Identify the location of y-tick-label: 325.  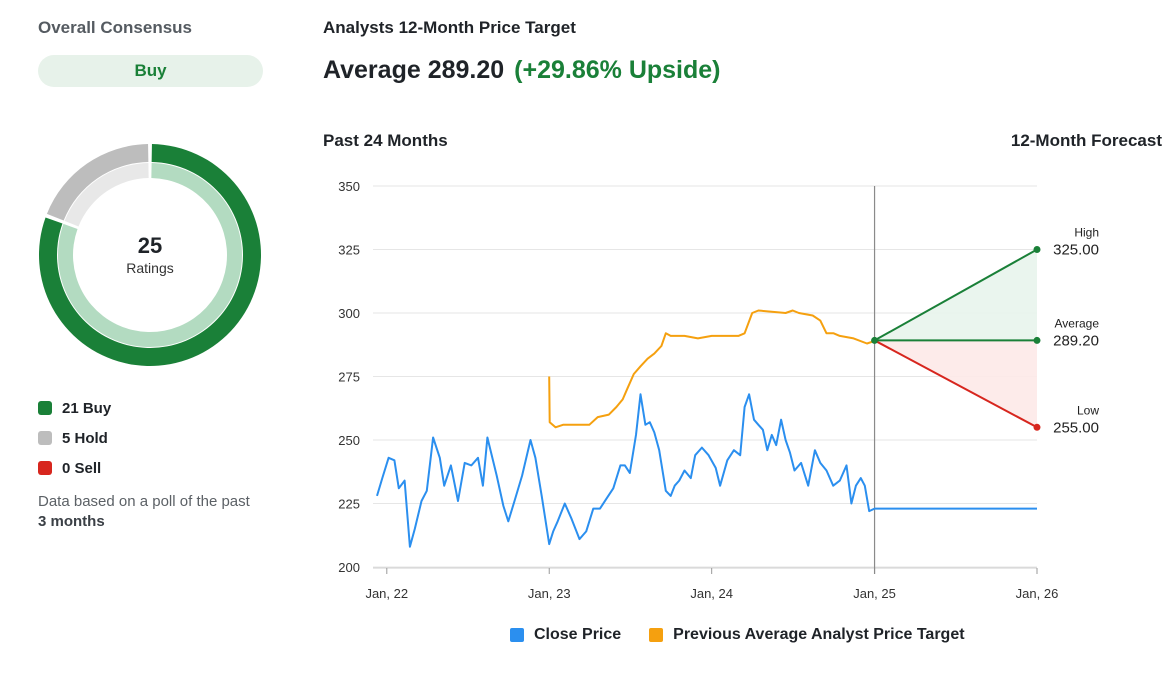
(349, 250).